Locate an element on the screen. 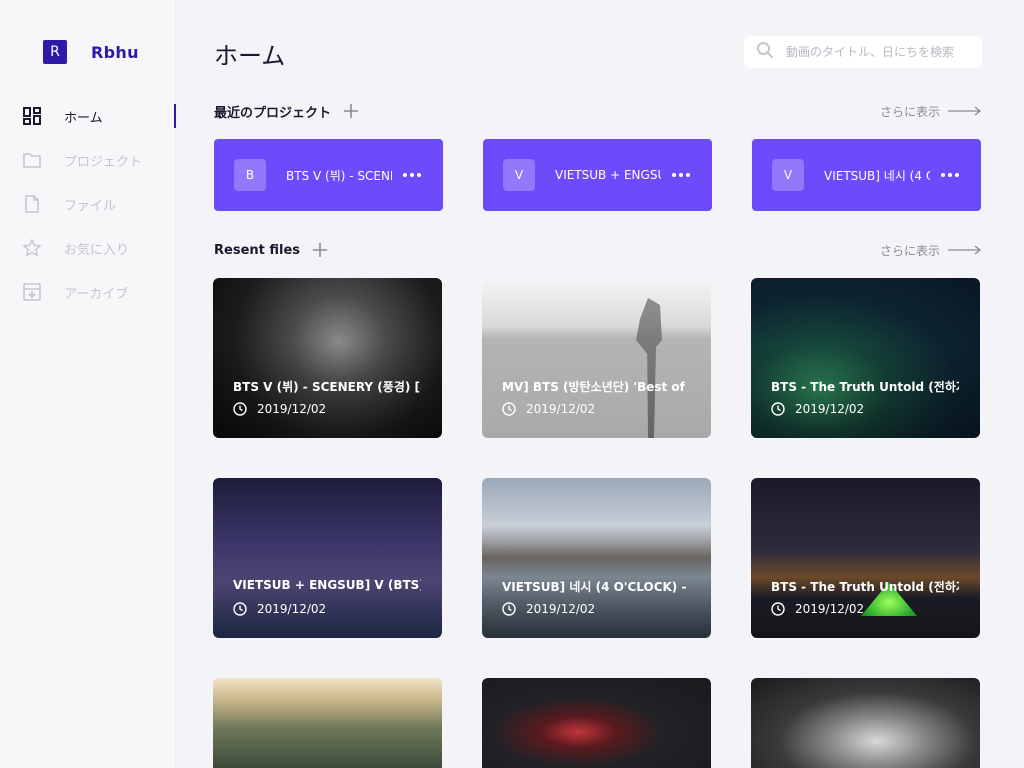  file-title: BTS V (뷔) - SCENERY (풍경) [8D AUDIO] is located at coordinates (327, 387).